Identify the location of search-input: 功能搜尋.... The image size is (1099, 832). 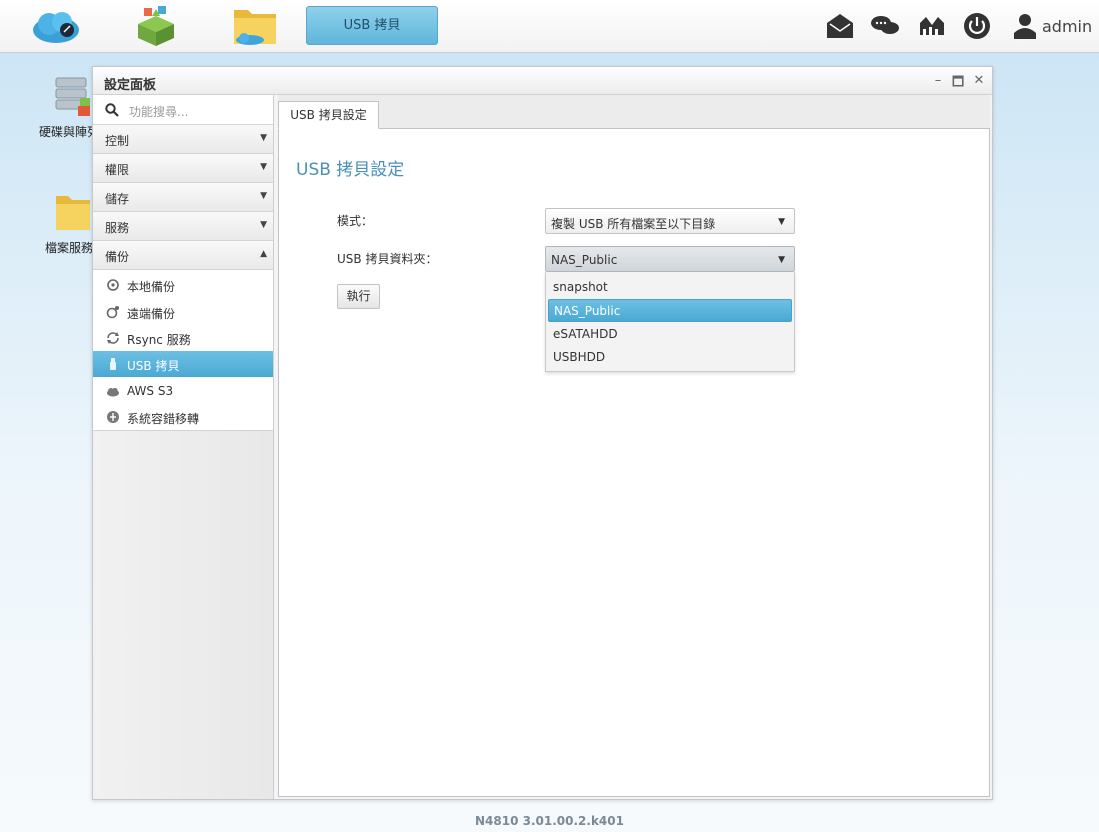
(158, 111).